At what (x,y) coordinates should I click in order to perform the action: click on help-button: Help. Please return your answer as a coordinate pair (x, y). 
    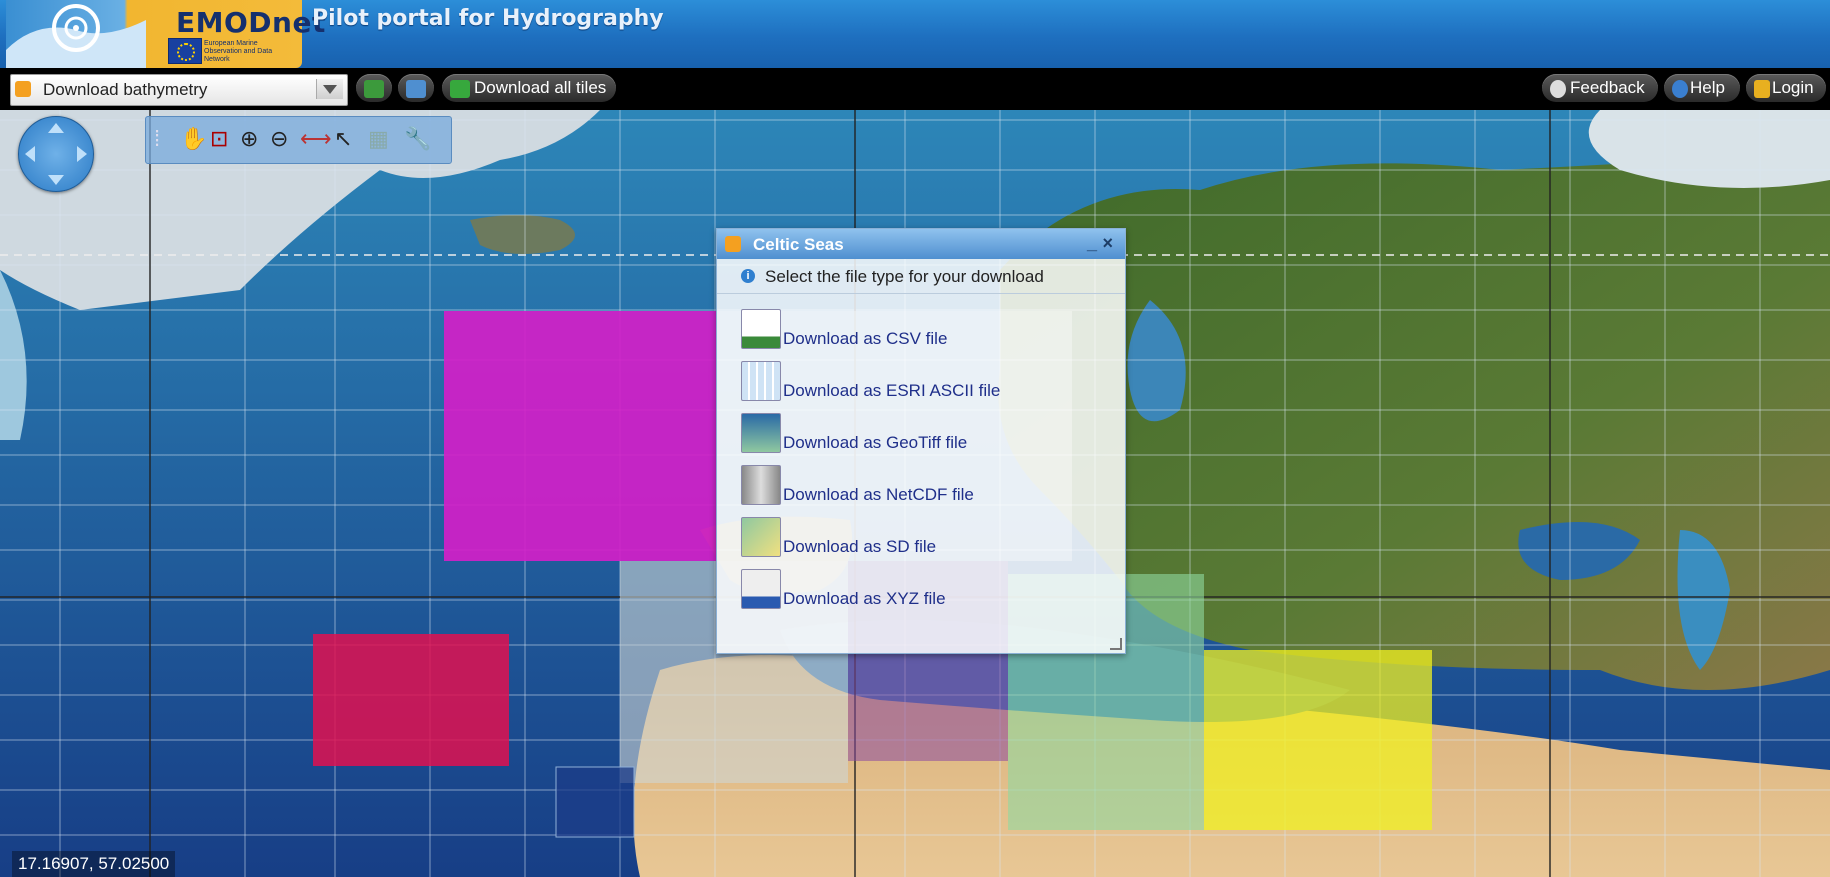
    Looking at the image, I should click on (1702, 88).